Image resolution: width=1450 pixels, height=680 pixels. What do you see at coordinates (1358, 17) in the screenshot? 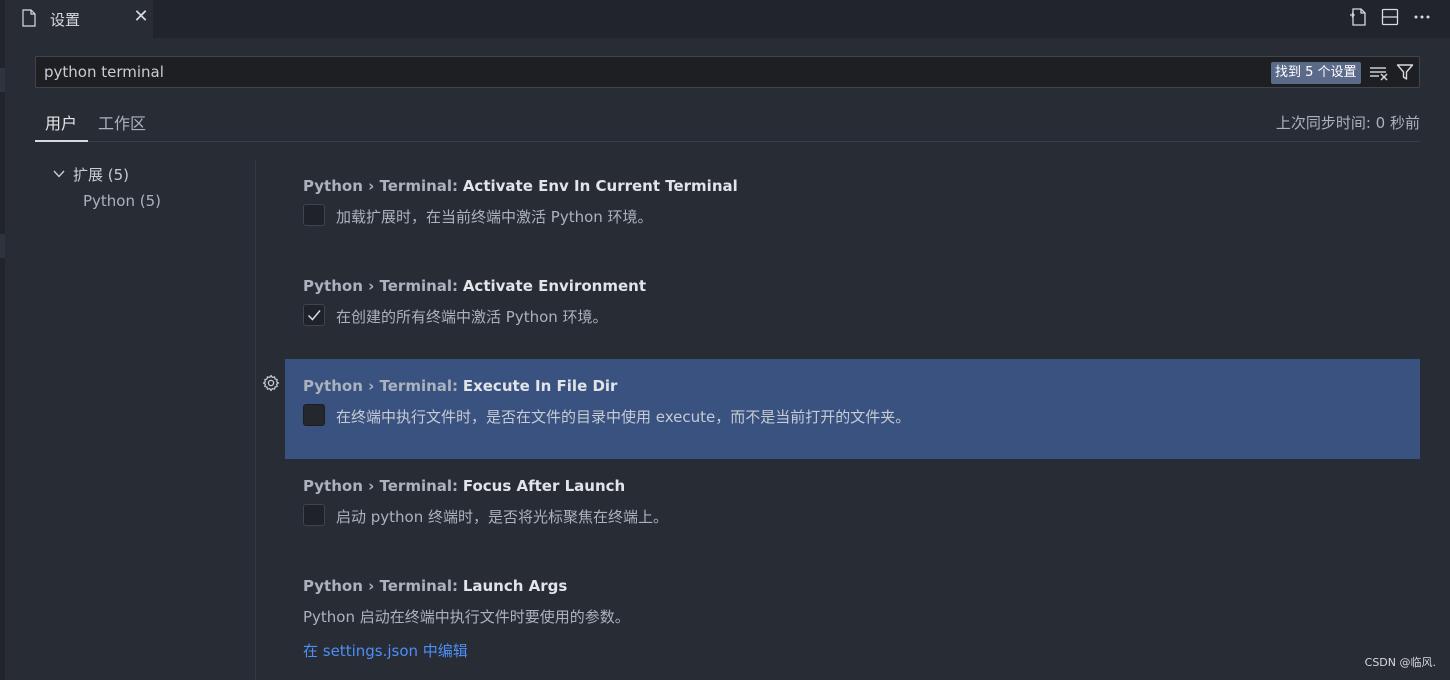
I see `open-settings-json-icon` at bounding box center [1358, 17].